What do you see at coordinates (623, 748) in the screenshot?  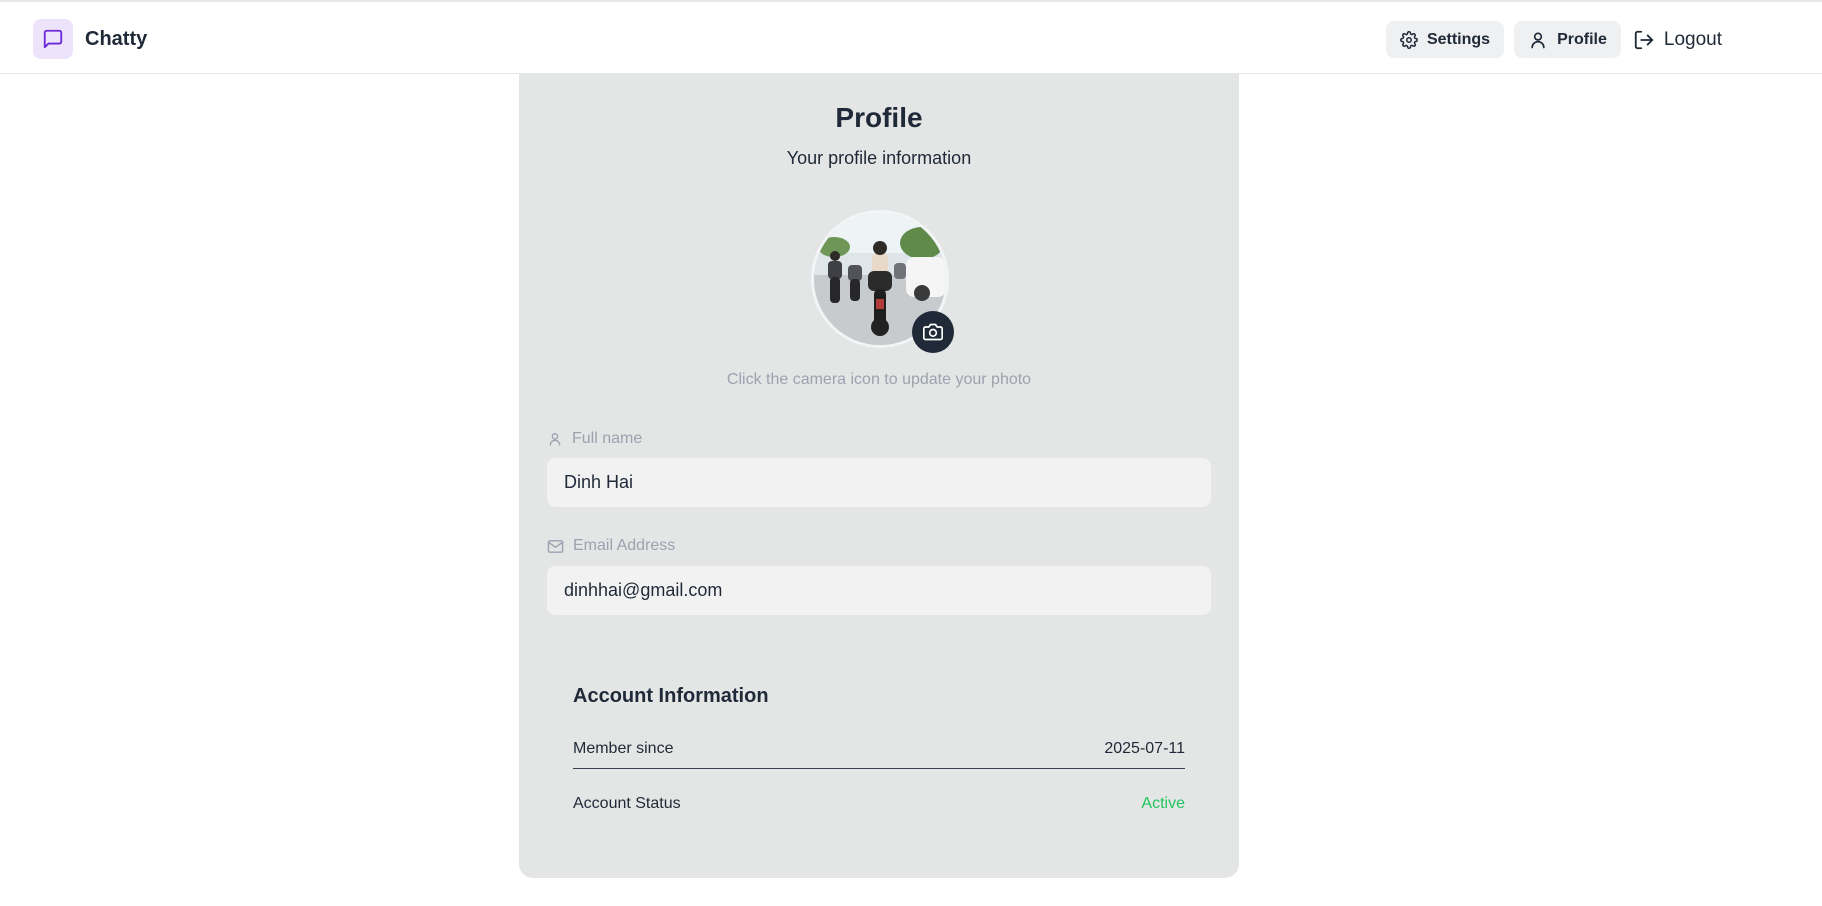 I see `member-since-label: Member since` at bounding box center [623, 748].